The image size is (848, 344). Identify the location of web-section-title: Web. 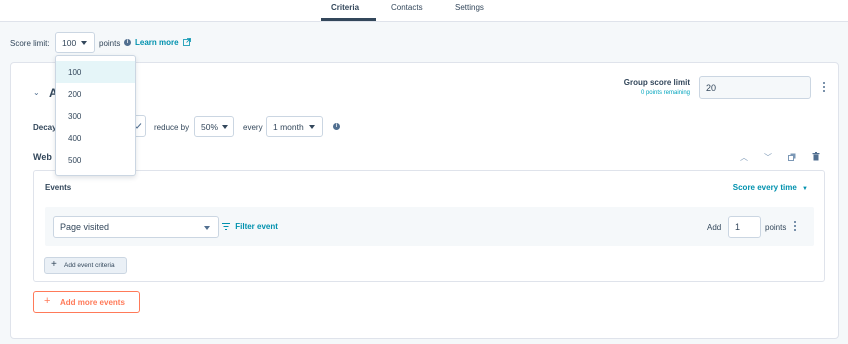
(42, 157).